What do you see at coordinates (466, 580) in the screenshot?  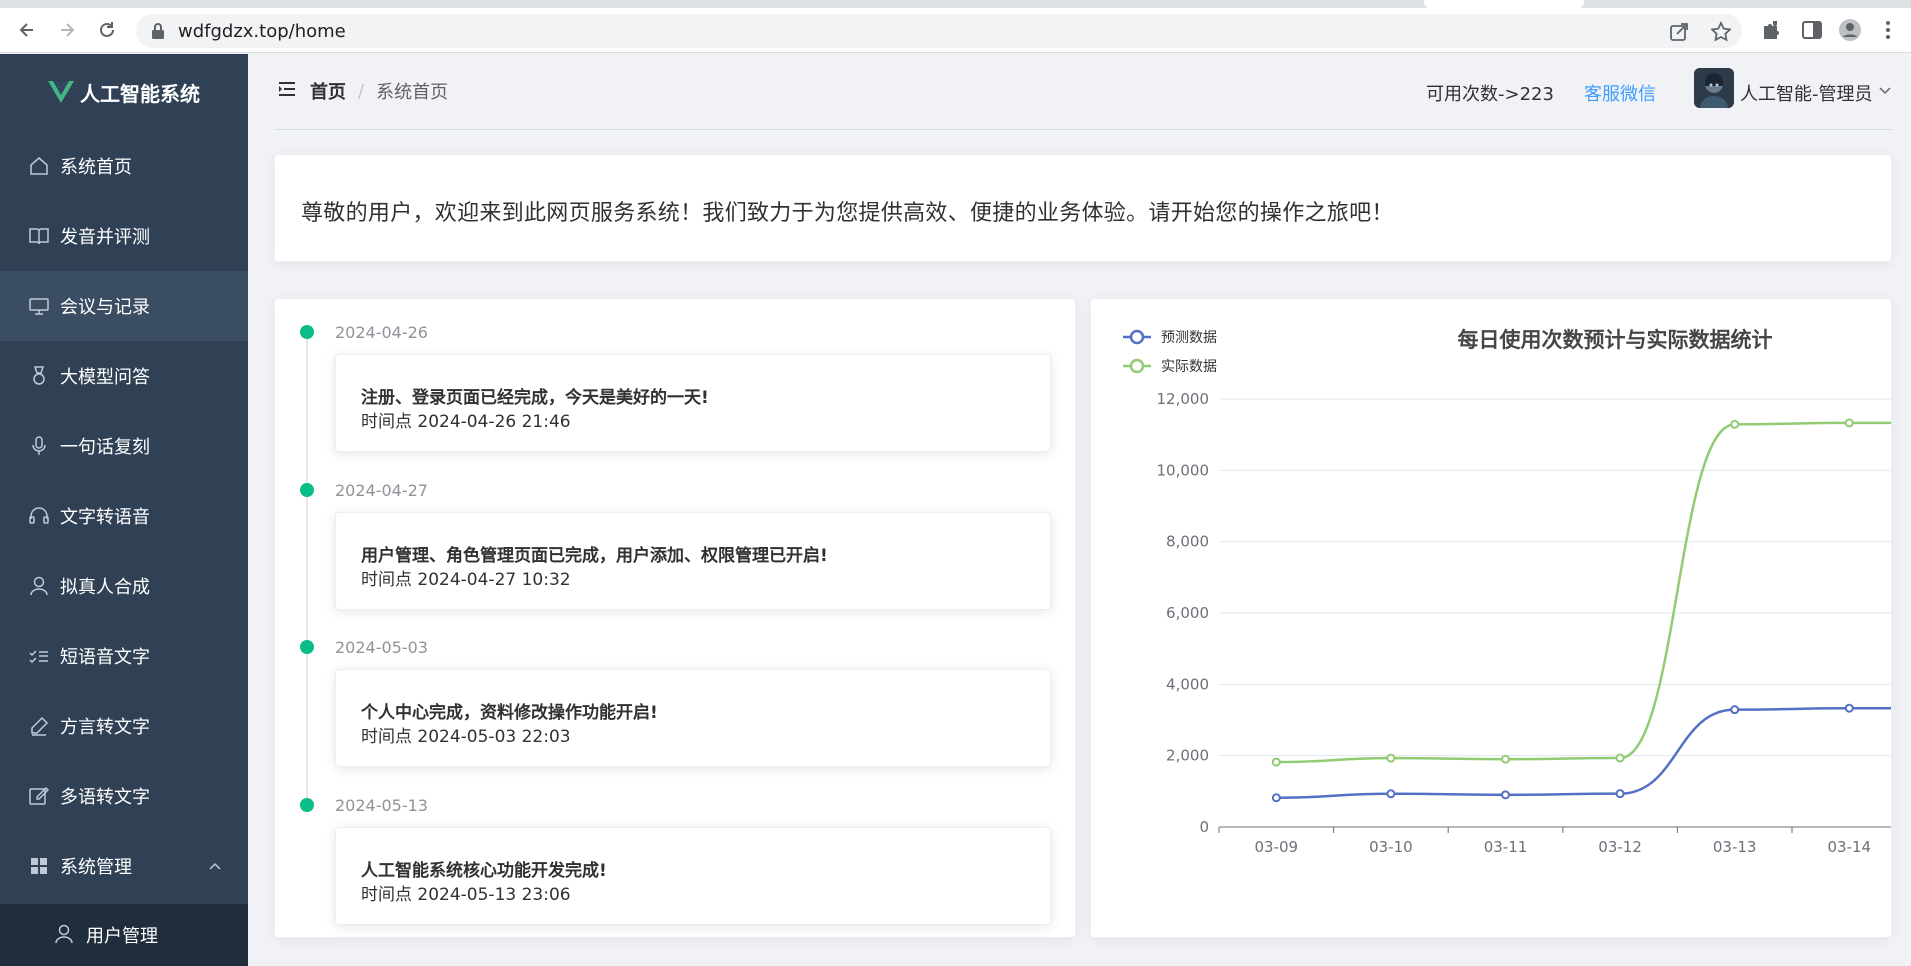 I see `timeline-entry-time: 时间点 2024-04-27 10:32` at bounding box center [466, 580].